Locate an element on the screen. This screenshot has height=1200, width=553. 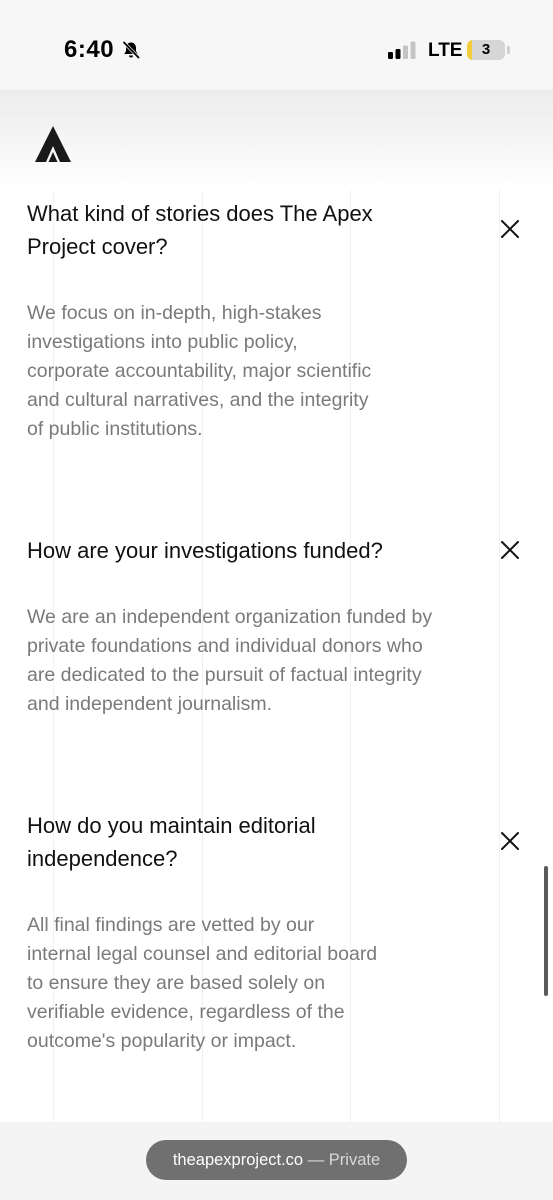
scrollbar is located at coordinates (546, 931).